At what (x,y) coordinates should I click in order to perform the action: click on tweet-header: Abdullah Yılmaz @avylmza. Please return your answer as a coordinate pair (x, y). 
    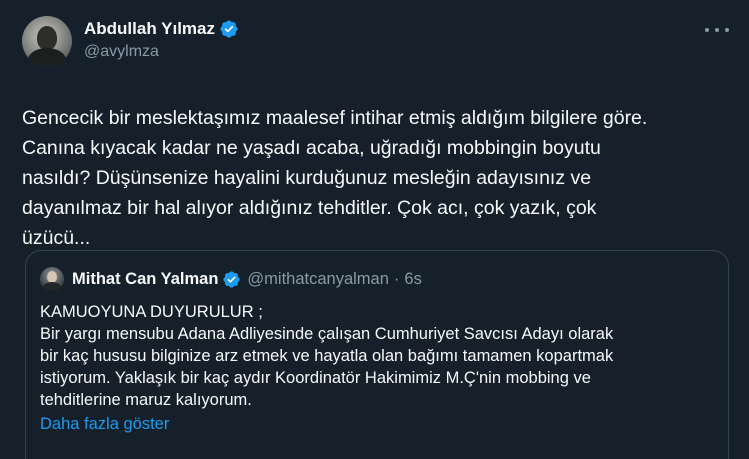
    Looking at the image, I should click on (376, 44).